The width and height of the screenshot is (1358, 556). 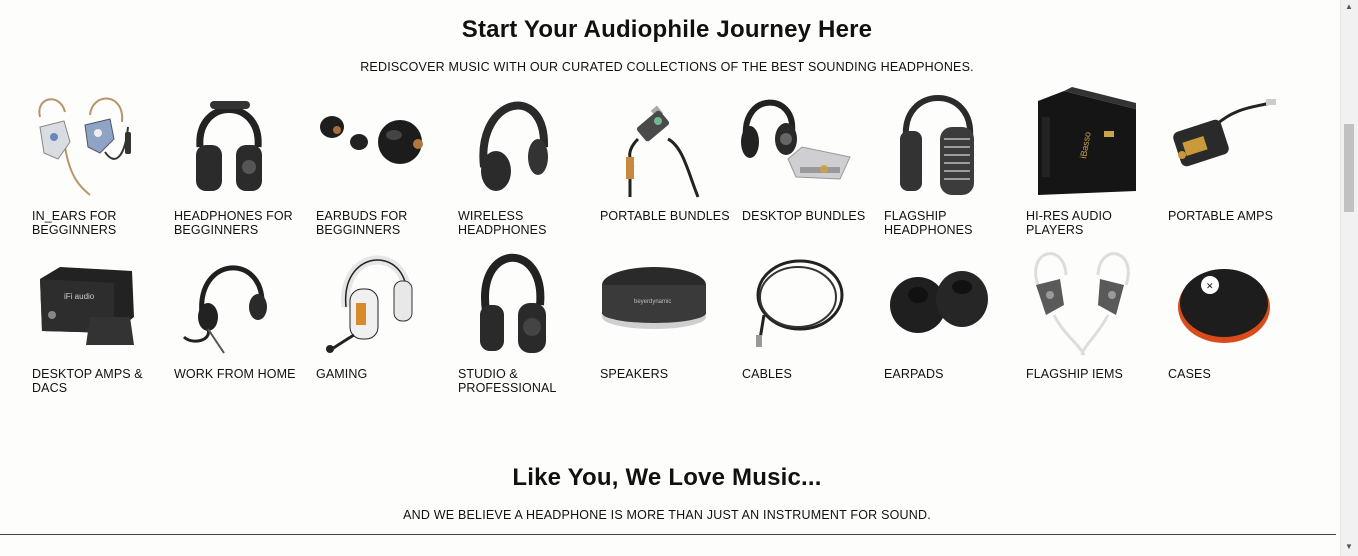 I want to click on svg-text: beyerdynamic, so click(x=652, y=302).